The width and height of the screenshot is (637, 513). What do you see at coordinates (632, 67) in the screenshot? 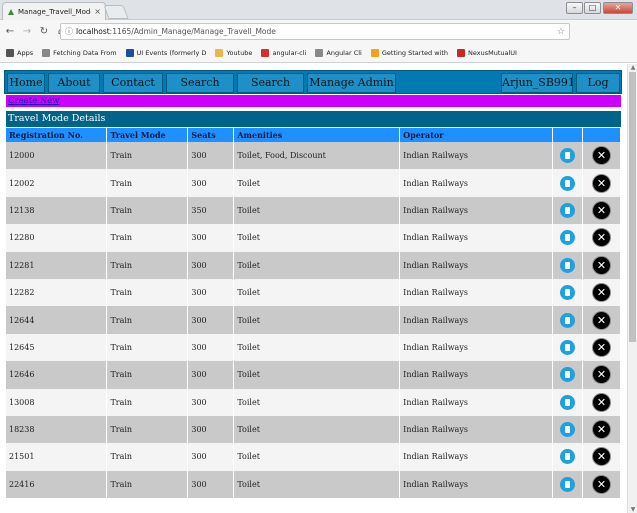
I see `scroll-up-icon: ▲` at bounding box center [632, 67].